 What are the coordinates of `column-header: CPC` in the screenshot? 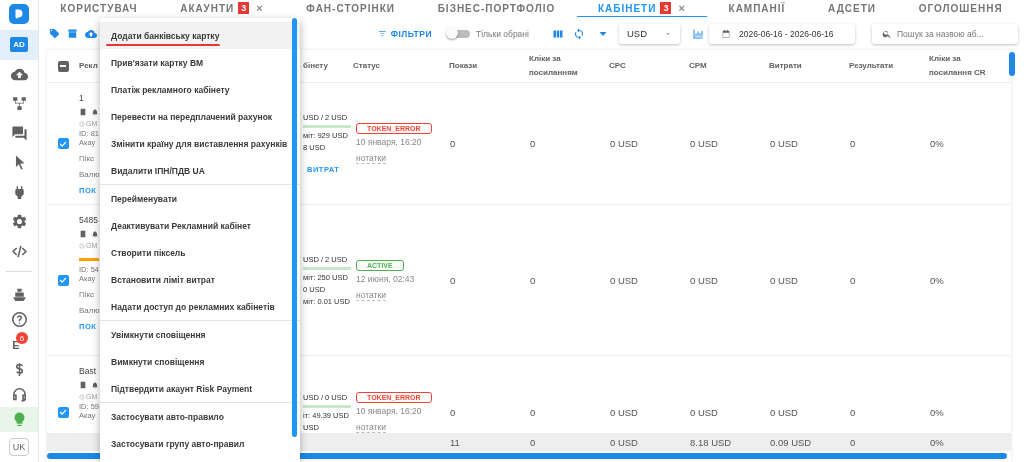 It's located at (649, 66).